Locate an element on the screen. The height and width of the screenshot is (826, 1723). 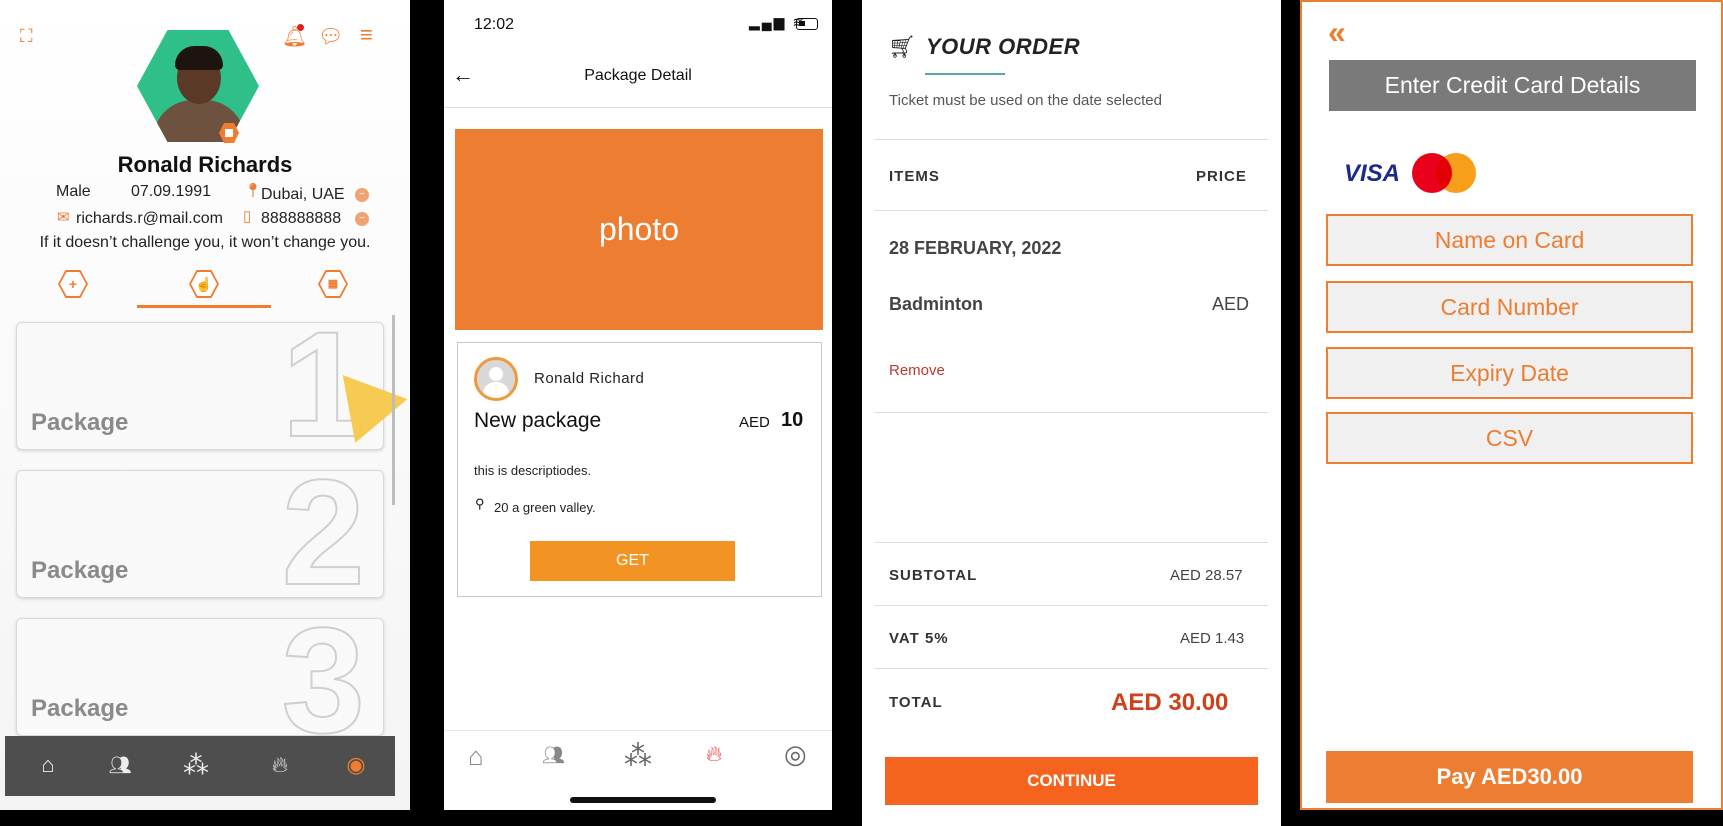
plus-icon: + is located at coordinates (73, 284).